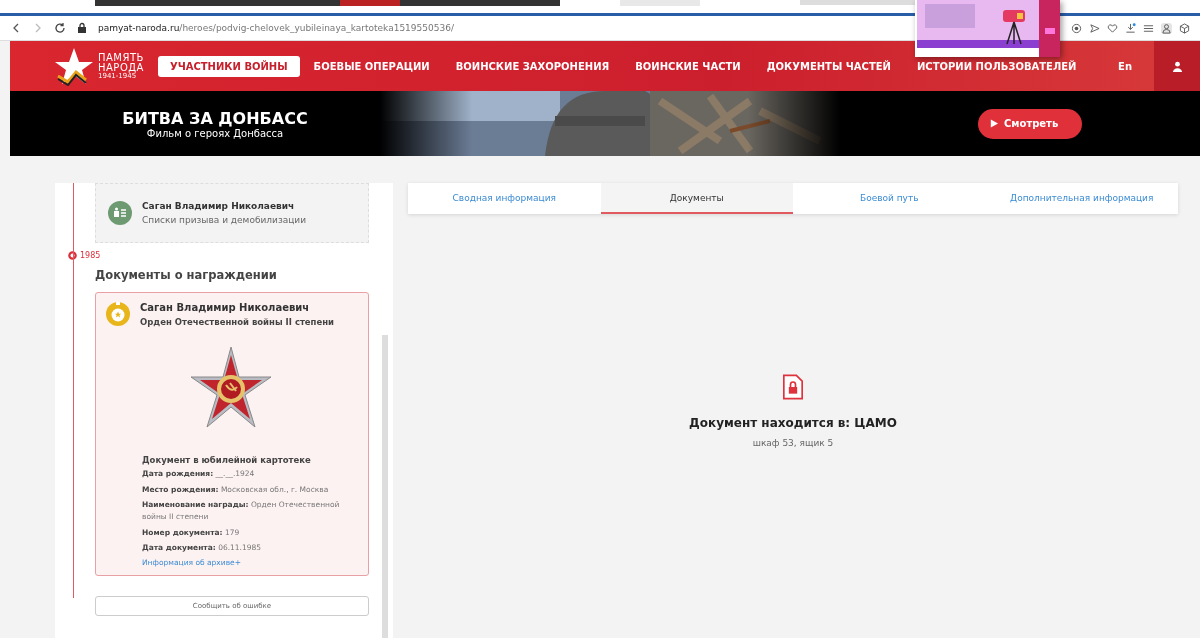 The image size is (1200, 638). What do you see at coordinates (1184, 28) in the screenshot?
I see `cube-icon` at bounding box center [1184, 28].